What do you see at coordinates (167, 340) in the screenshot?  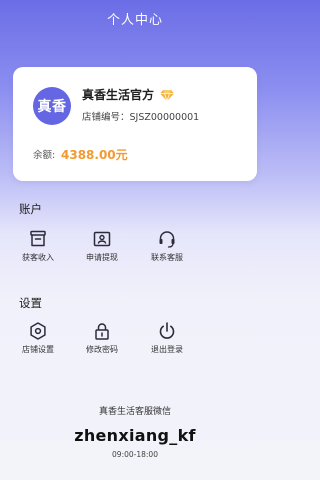 I see `logout-button: 退出登录` at bounding box center [167, 340].